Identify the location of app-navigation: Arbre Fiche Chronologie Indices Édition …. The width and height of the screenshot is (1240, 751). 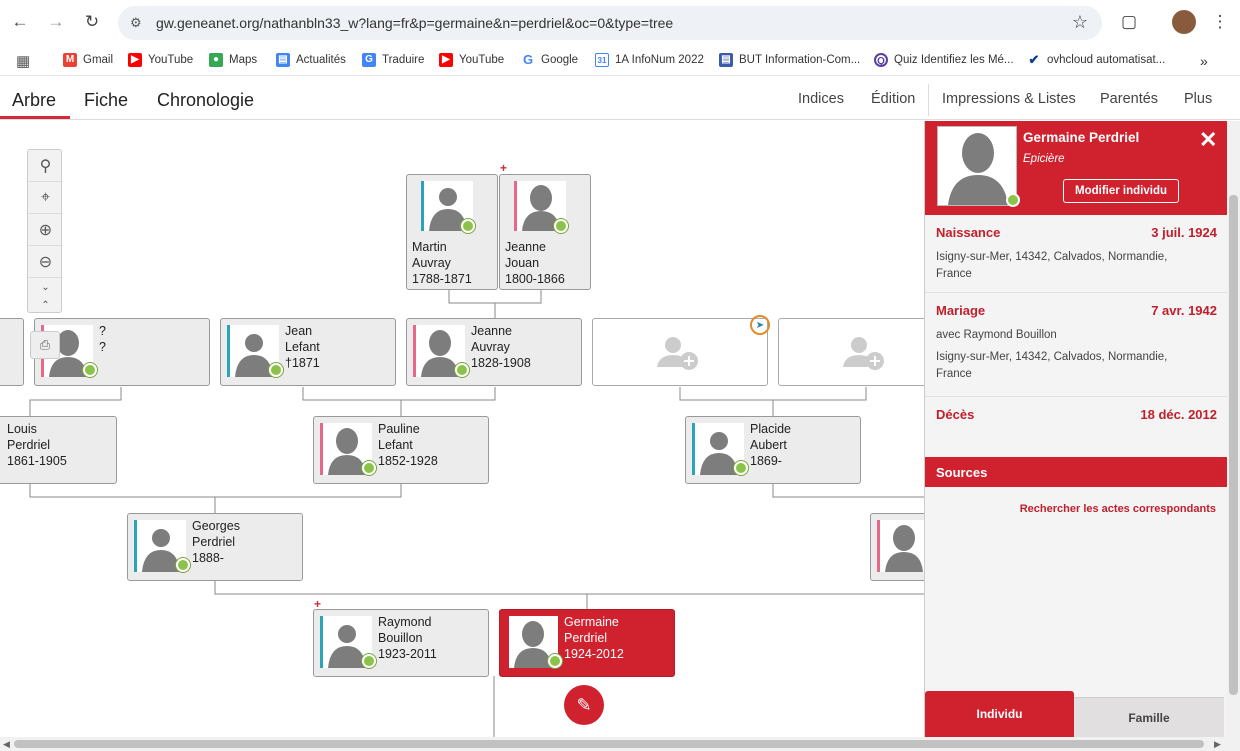
(620, 100).